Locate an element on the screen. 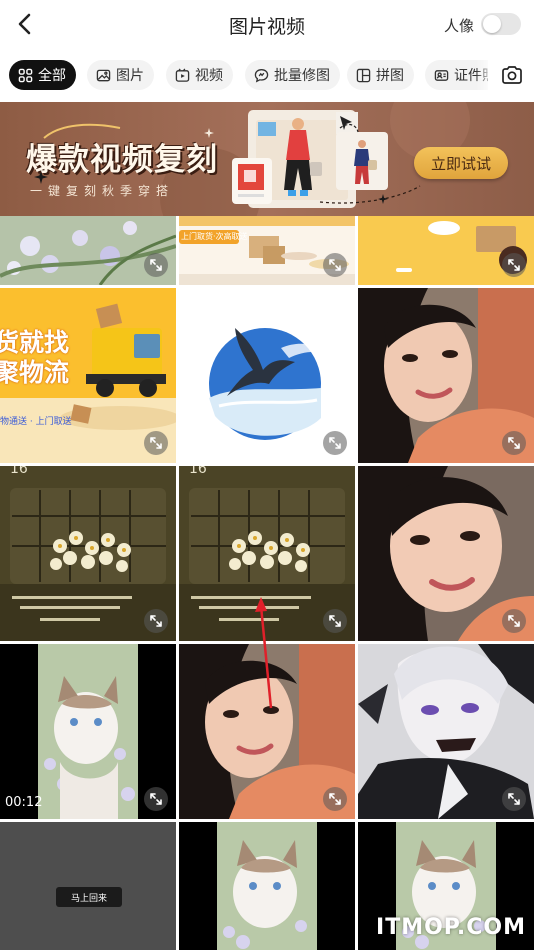 This screenshot has height=950, width=534. chip-collage: 拼图 is located at coordinates (380, 75).